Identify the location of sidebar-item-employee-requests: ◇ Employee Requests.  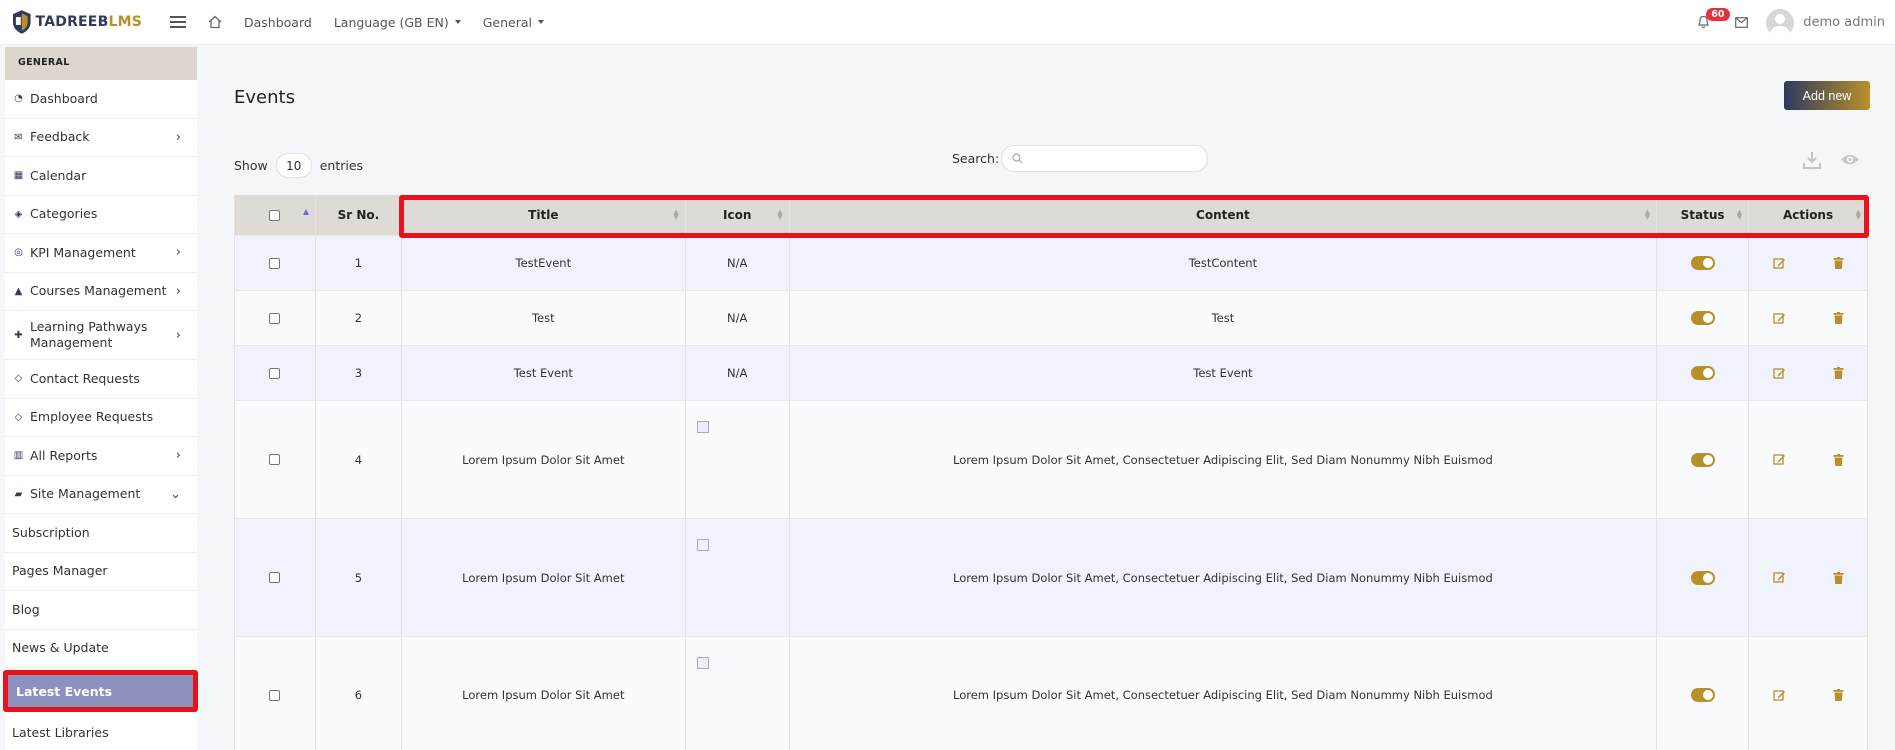
(101, 418).